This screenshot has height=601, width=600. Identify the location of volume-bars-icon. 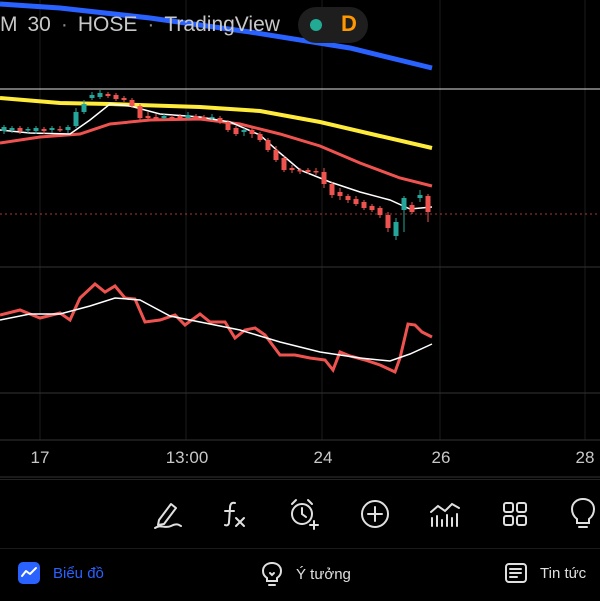
(445, 514).